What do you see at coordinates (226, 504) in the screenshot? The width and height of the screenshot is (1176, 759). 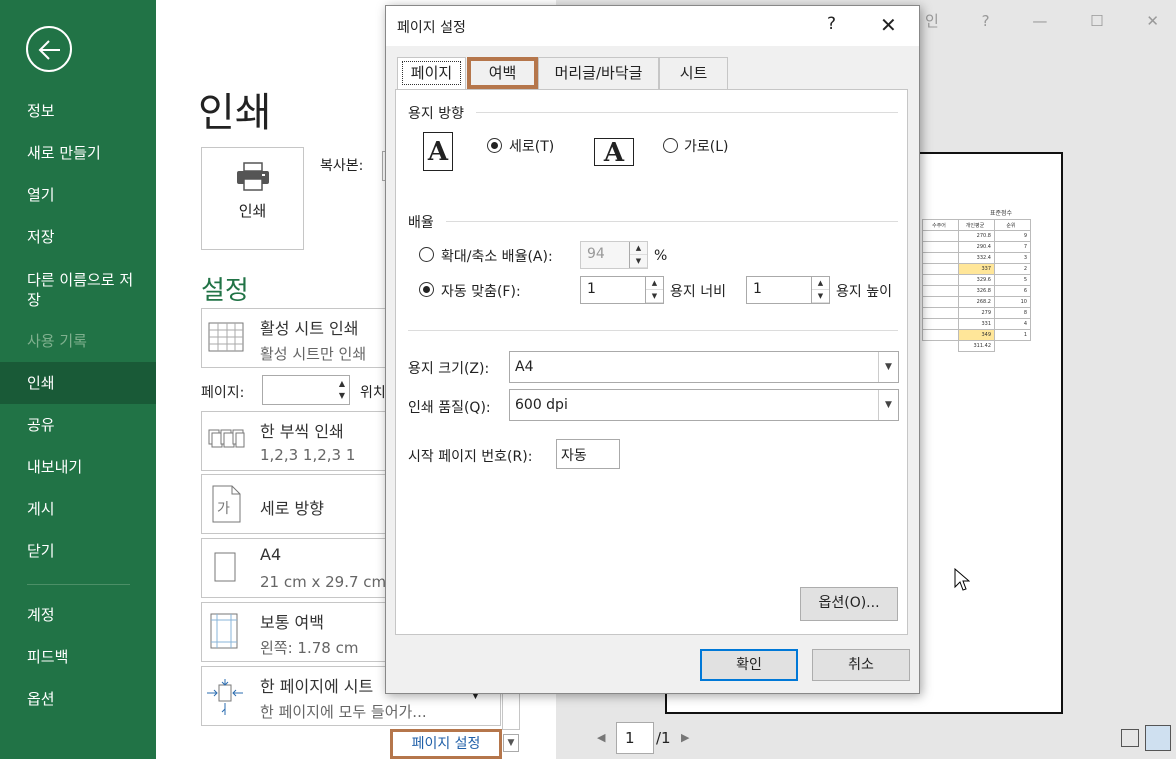 I see `portrait-page-icon: 가` at bounding box center [226, 504].